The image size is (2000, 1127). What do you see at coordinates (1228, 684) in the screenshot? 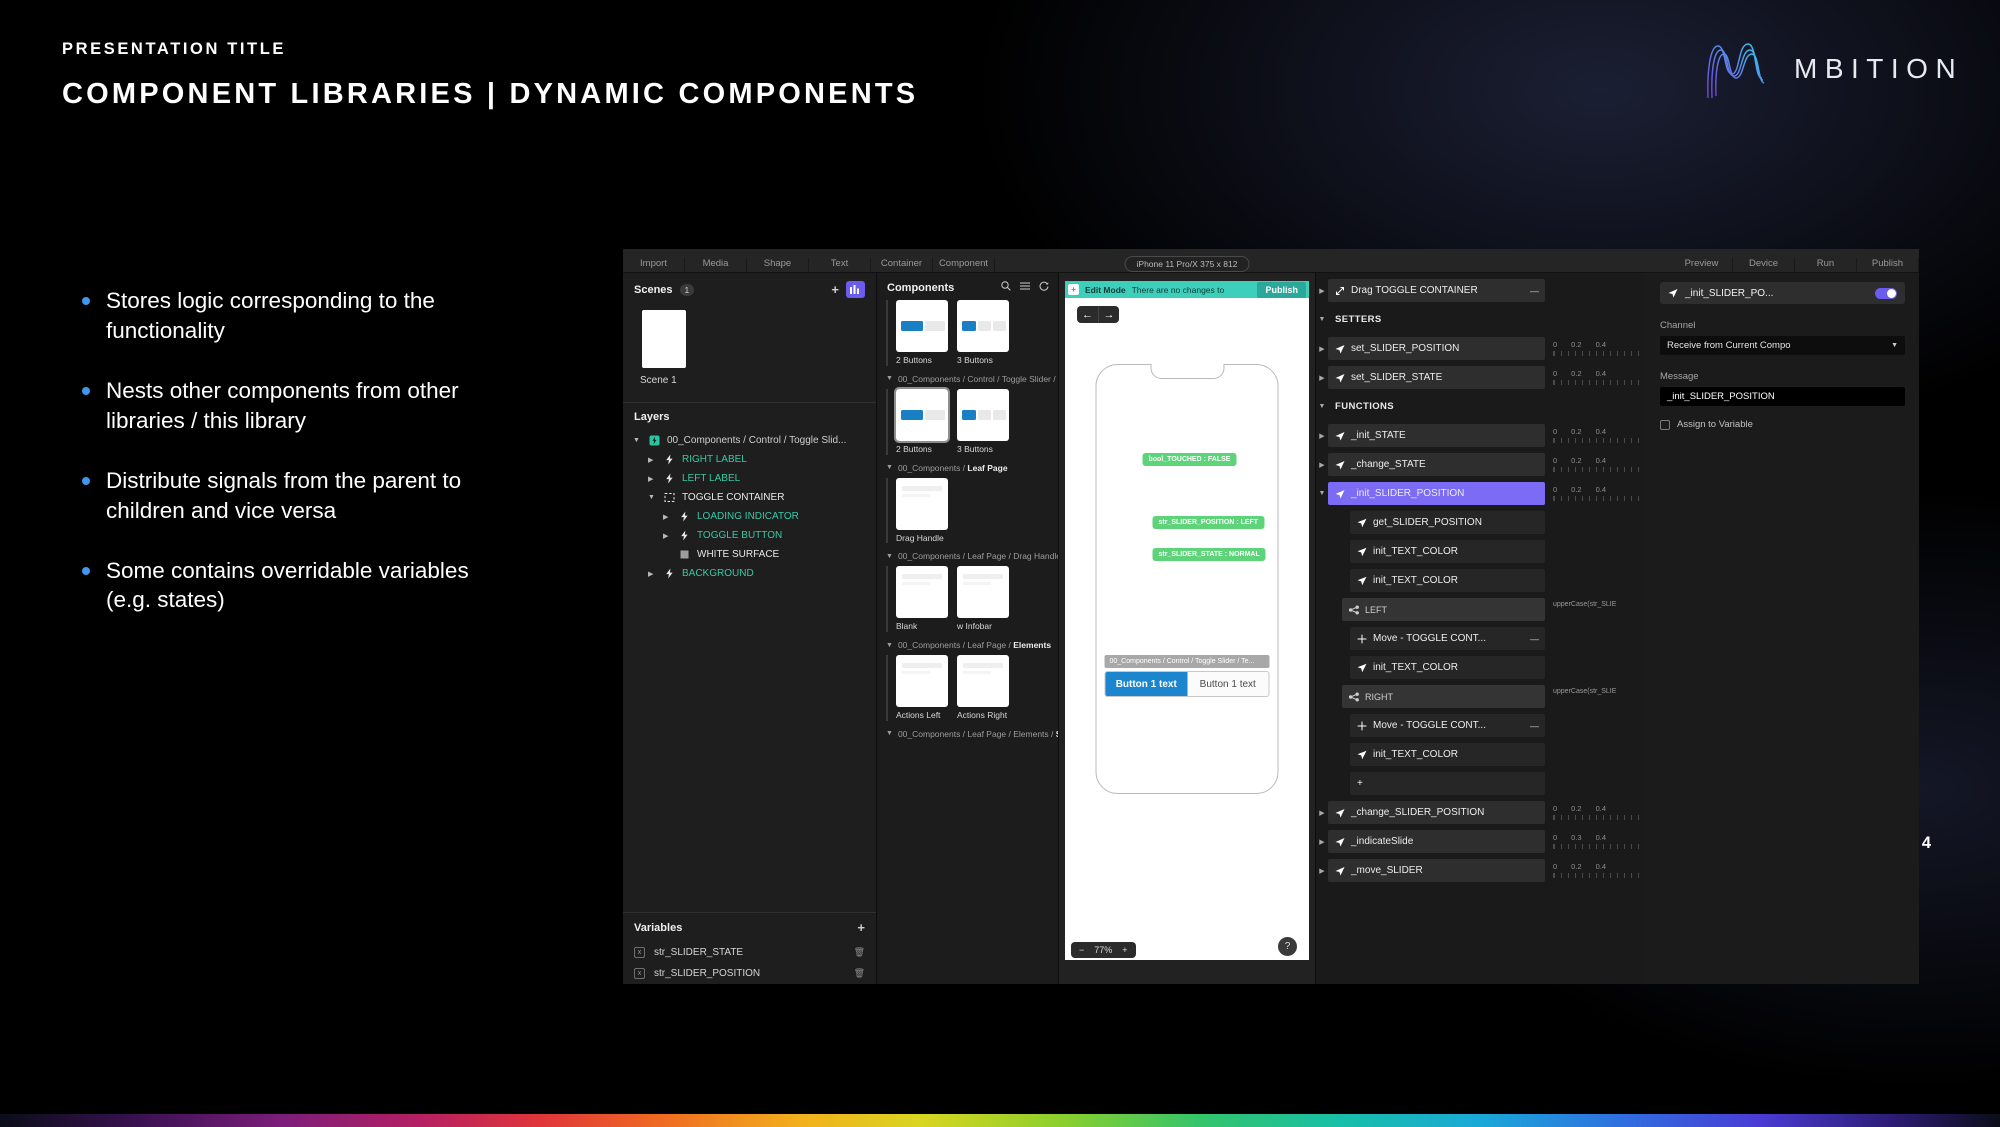
I see `toggle-option-right: Button 1 text` at bounding box center [1228, 684].